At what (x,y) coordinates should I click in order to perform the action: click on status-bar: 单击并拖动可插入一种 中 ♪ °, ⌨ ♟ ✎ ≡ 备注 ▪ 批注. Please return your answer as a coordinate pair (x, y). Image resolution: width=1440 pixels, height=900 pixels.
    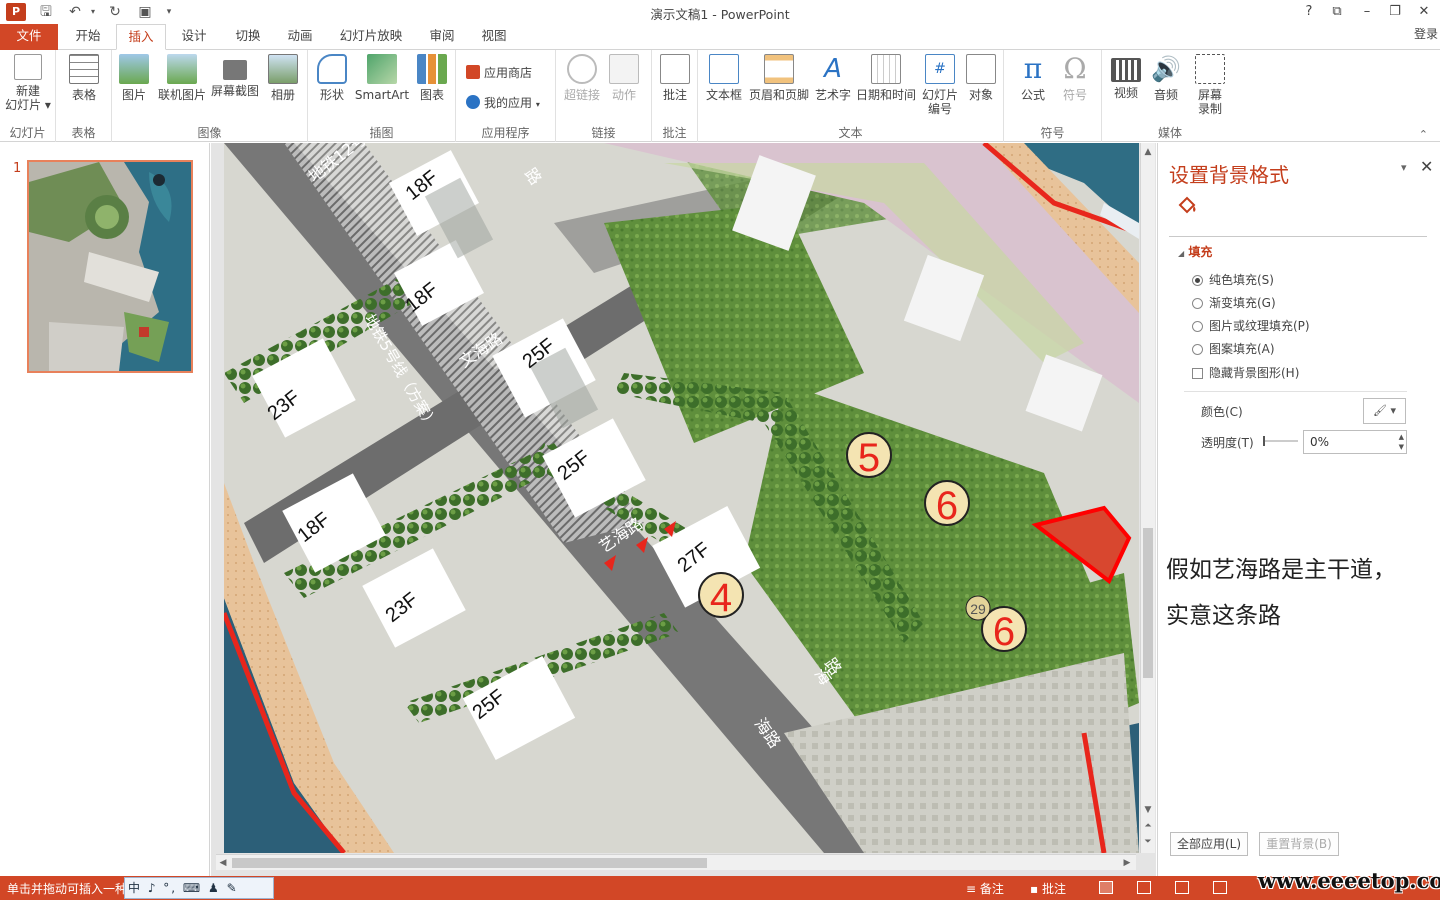
    Looking at the image, I should click on (720, 888).